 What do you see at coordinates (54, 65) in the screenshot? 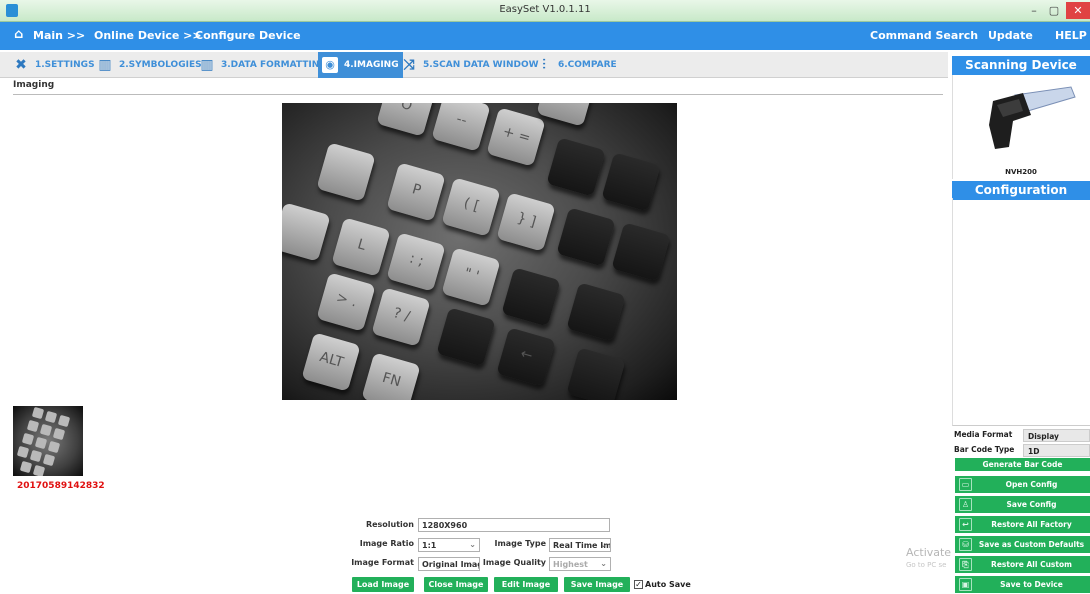
I see `tab-settings: ✖ 1.SETTINGS` at bounding box center [54, 65].